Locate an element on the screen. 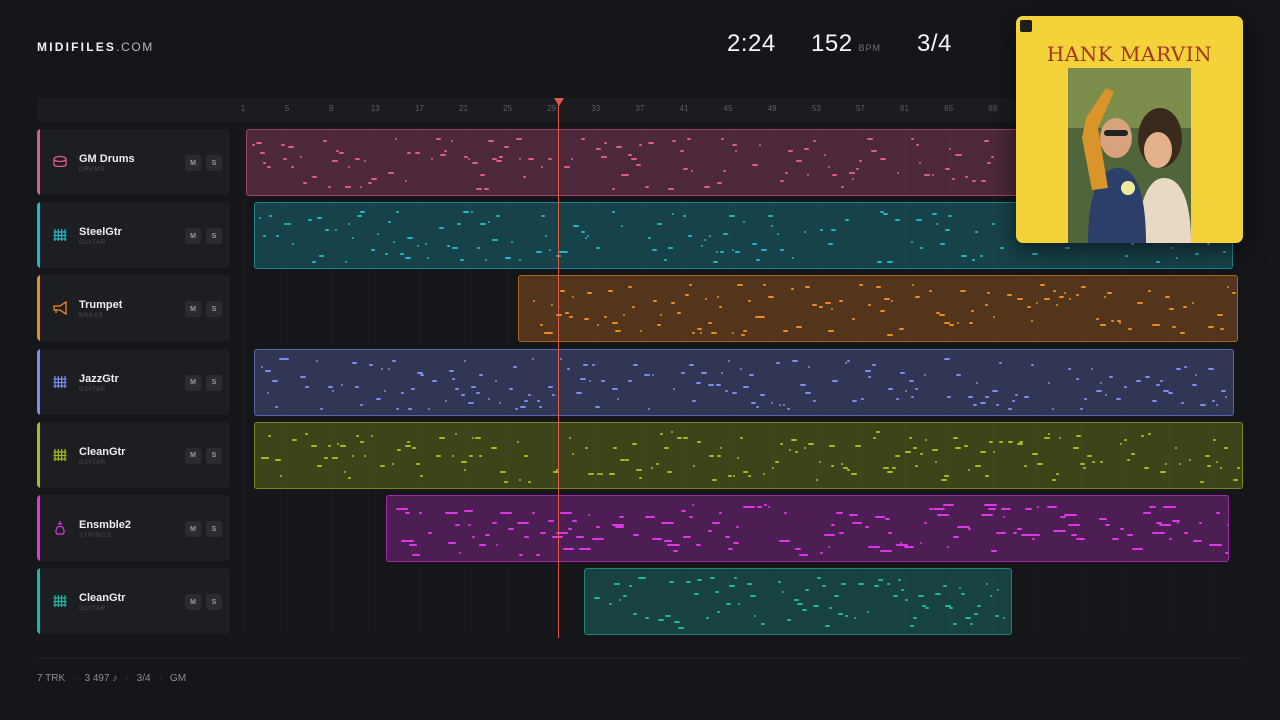 Image resolution: width=1280 pixels, height=720 pixels. site-logo: MIDIFILES.COM is located at coordinates (95, 47).